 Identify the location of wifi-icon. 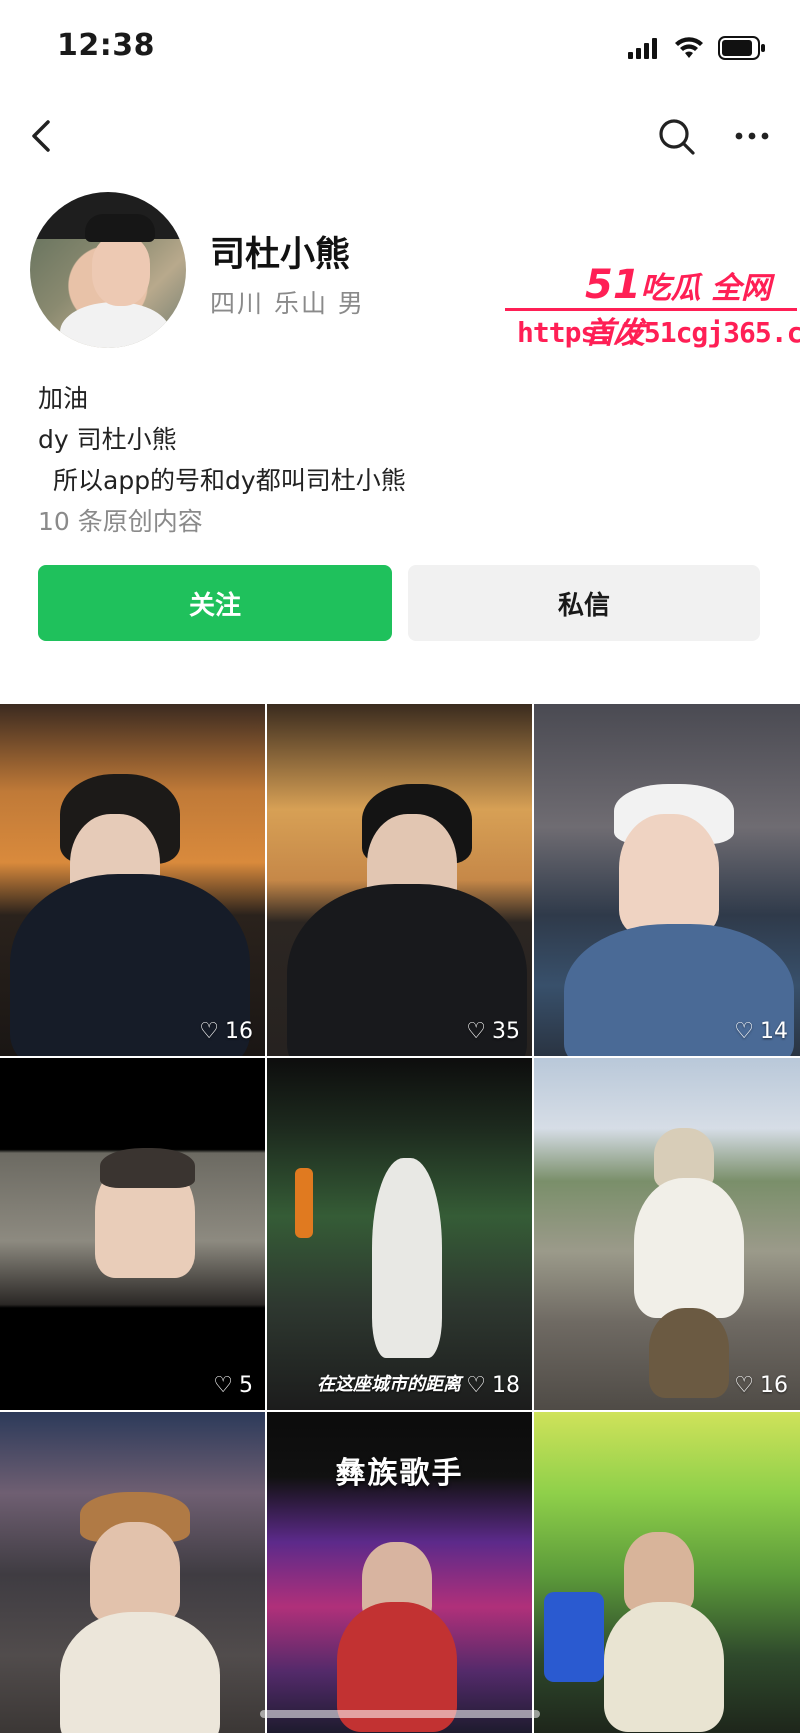
(689, 47).